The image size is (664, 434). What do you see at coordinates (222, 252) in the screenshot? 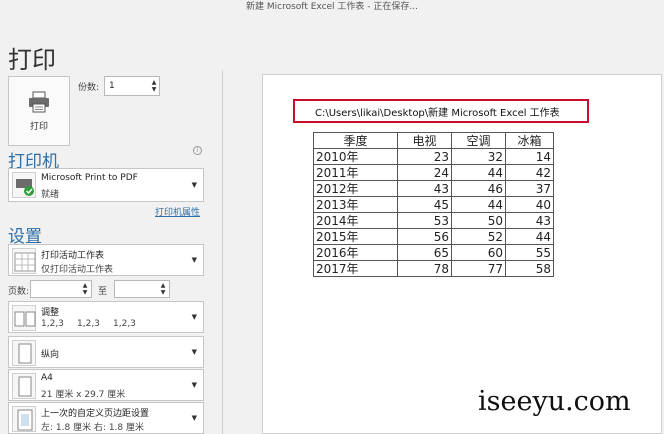
I see `panel-divider` at bounding box center [222, 252].